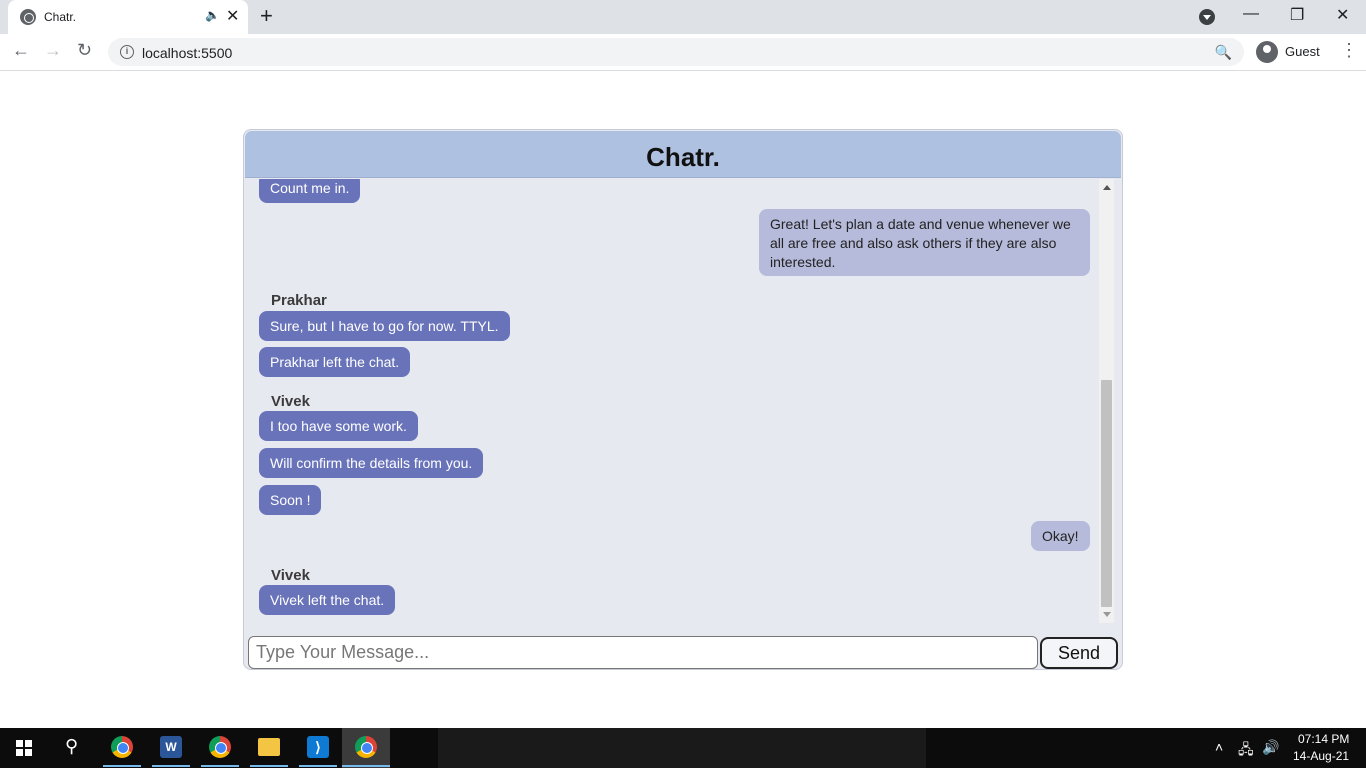  Describe the element at coordinates (1107, 614) in the screenshot. I see `scroll-down-arrow-icon` at that location.